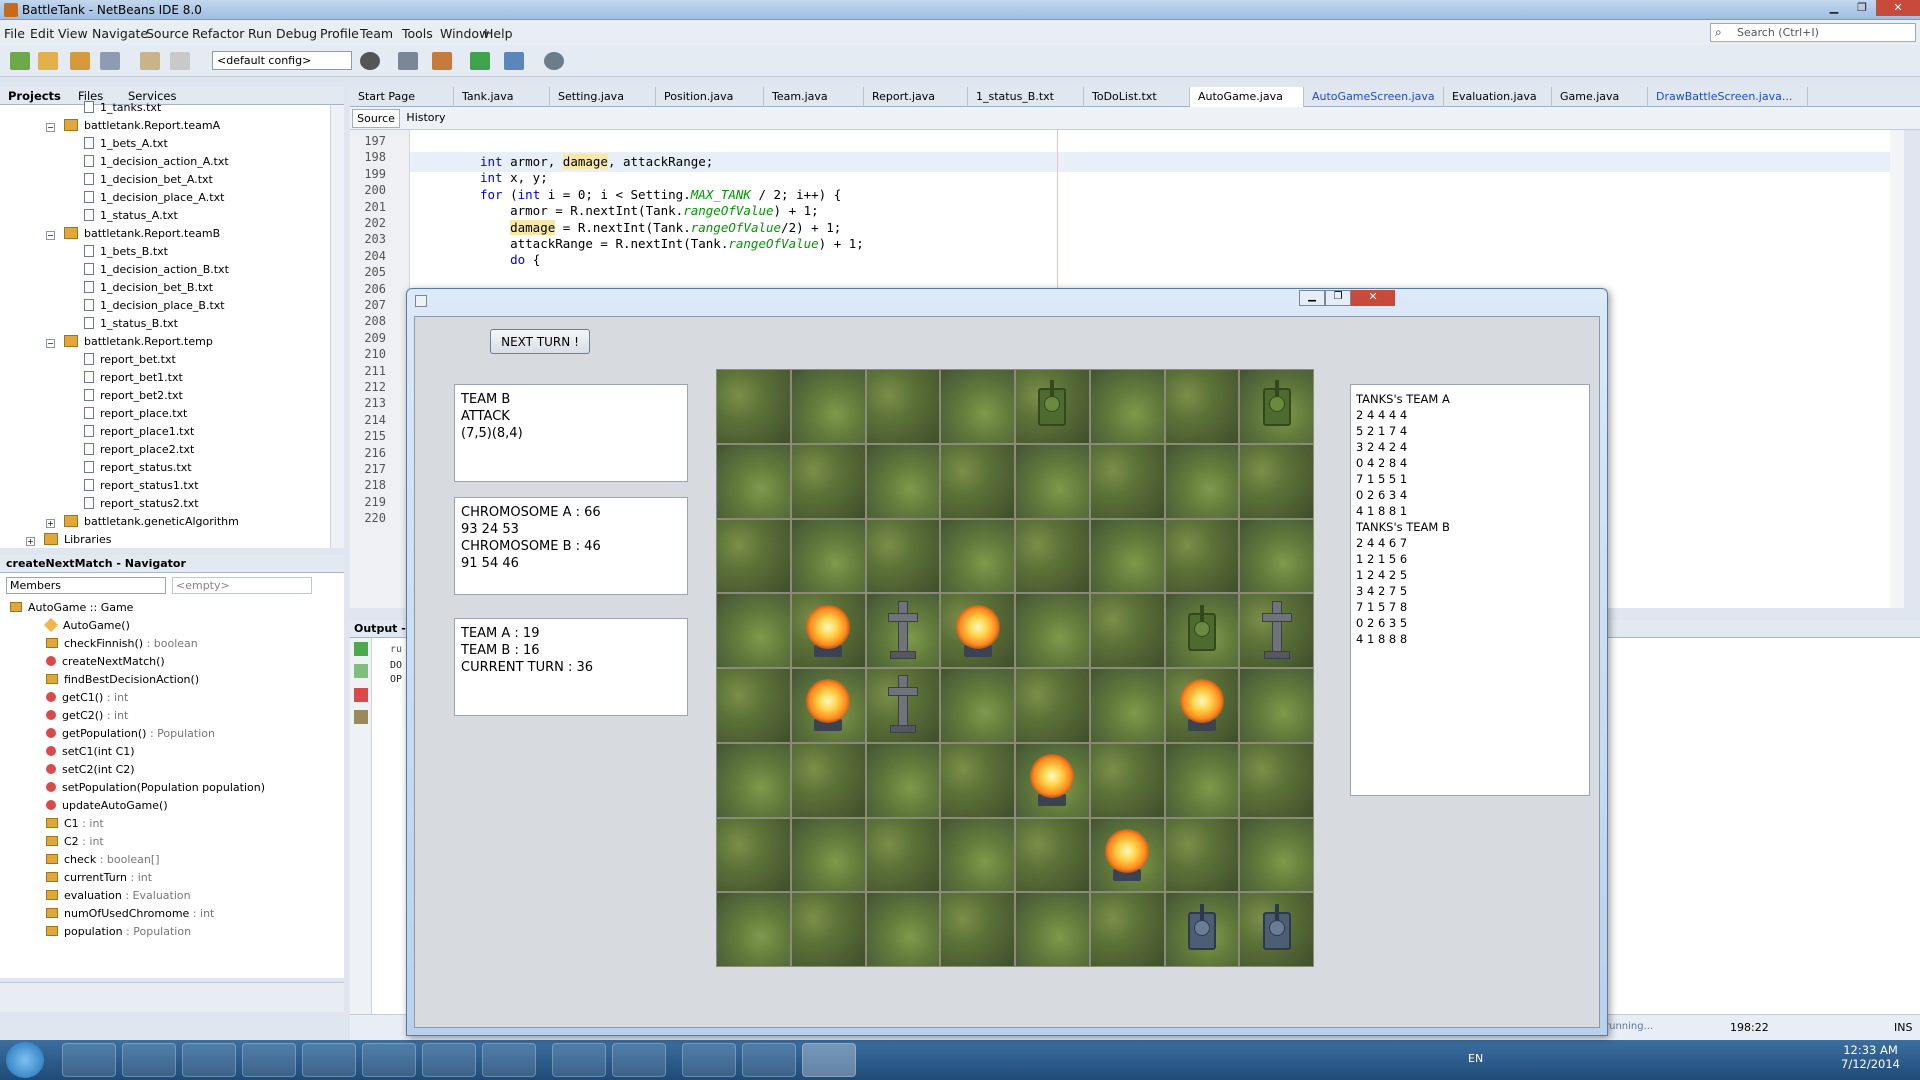 Image resolution: width=1920 pixels, height=1080 pixels. I want to click on navigator-member: getC2() : int, so click(87, 715).